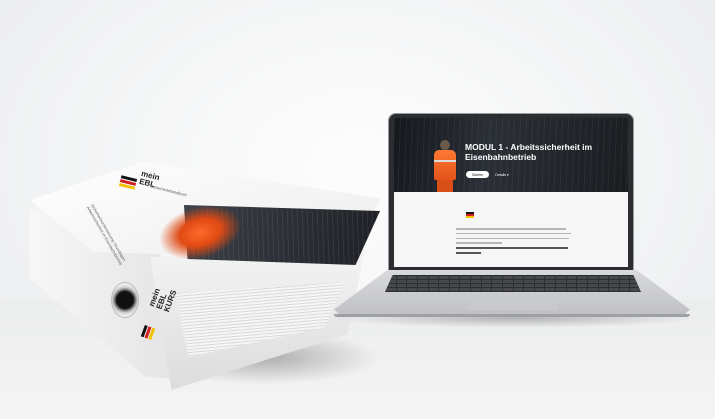 The width and height of the screenshot is (715, 419). What do you see at coordinates (507, 174) in the screenshot?
I see `chevron-down-icon: ▾` at bounding box center [507, 174].